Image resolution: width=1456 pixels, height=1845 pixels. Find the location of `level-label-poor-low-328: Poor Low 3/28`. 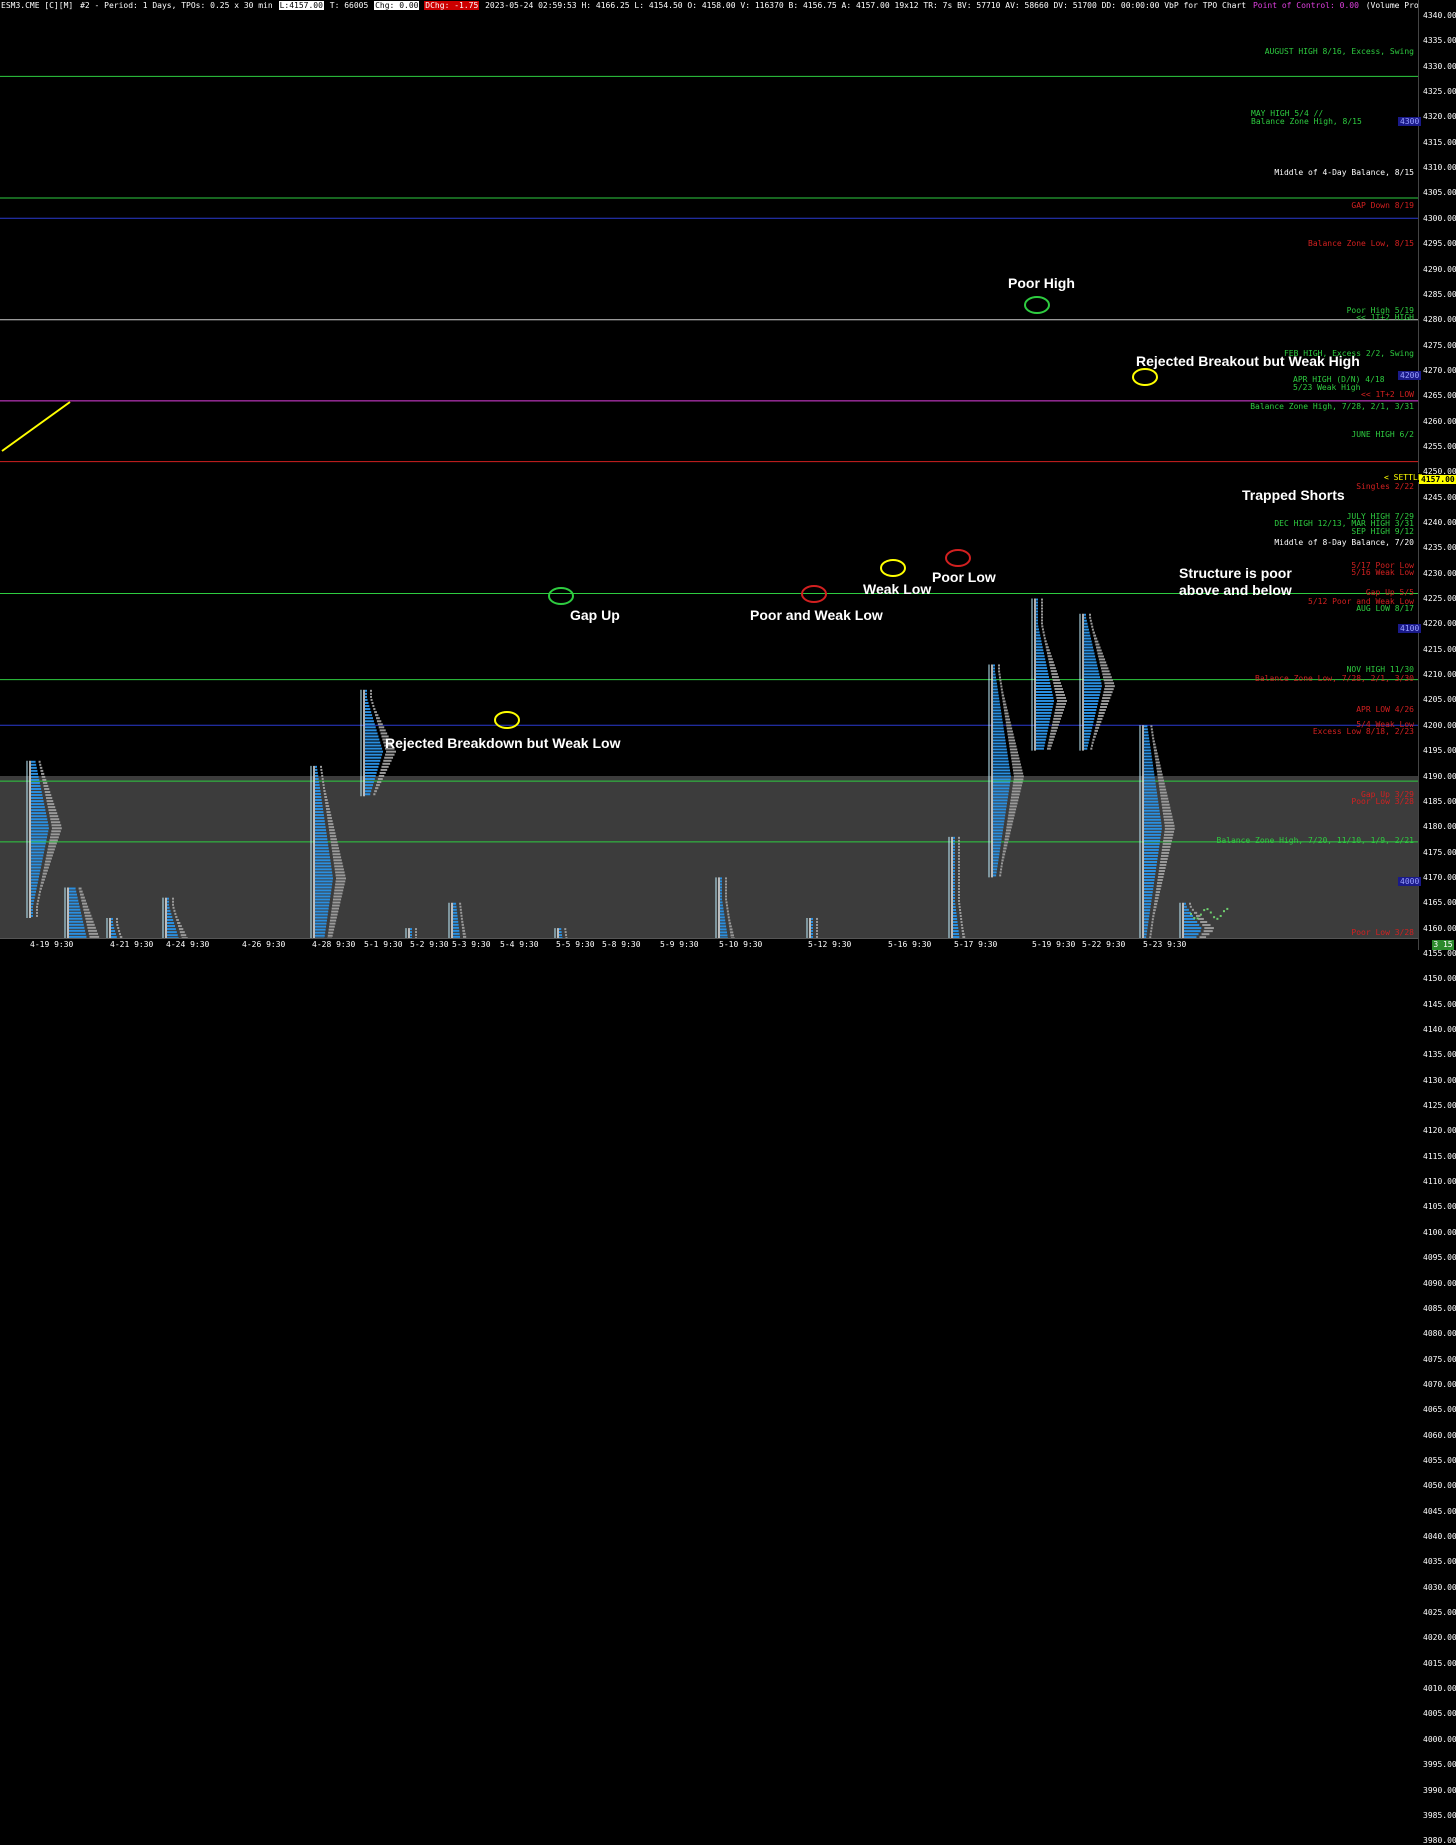

level-label-poor-low-328: Poor Low 3/28 is located at coordinates (1382, 801).